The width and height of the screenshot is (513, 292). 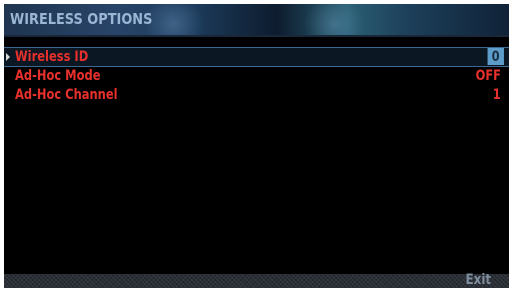 I want to click on page-title: WIRELESS OPTIONS, so click(x=81, y=19).